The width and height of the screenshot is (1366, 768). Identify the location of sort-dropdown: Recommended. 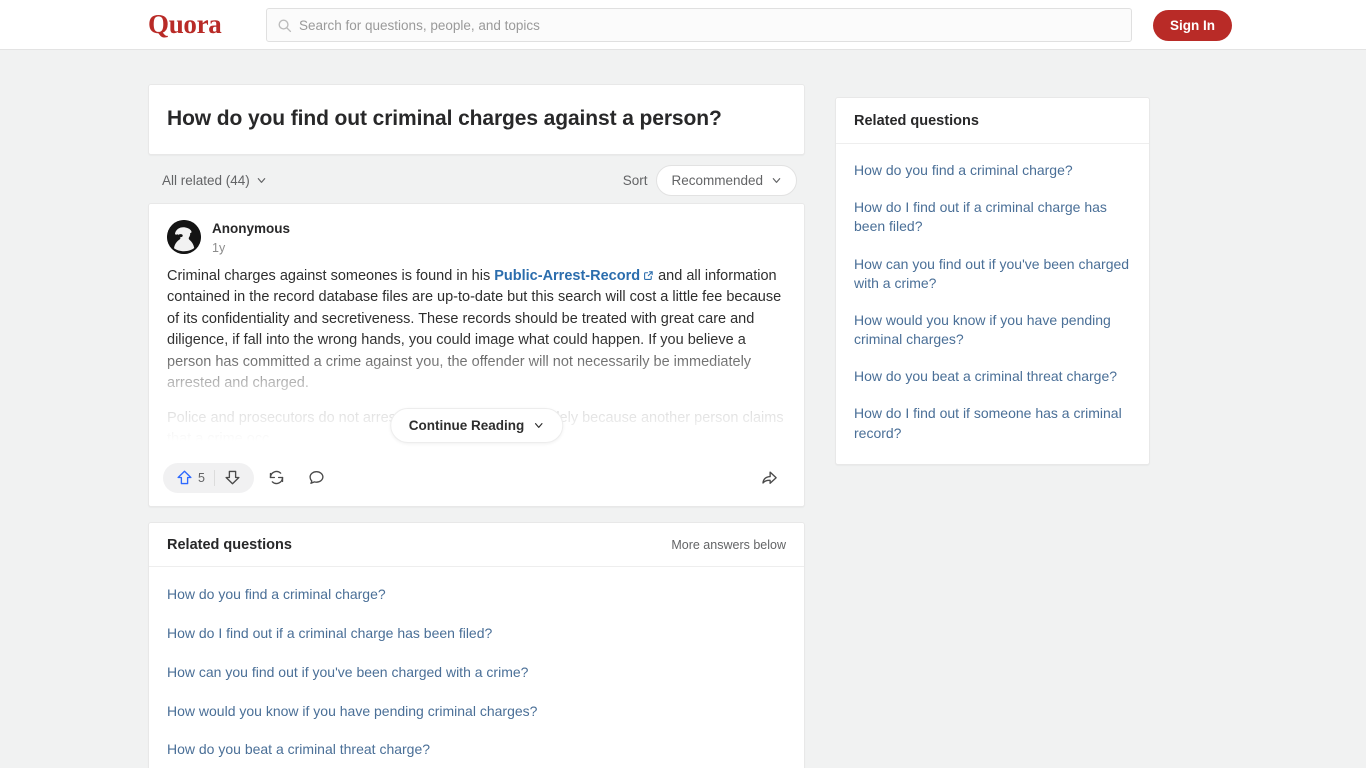
(726, 180).